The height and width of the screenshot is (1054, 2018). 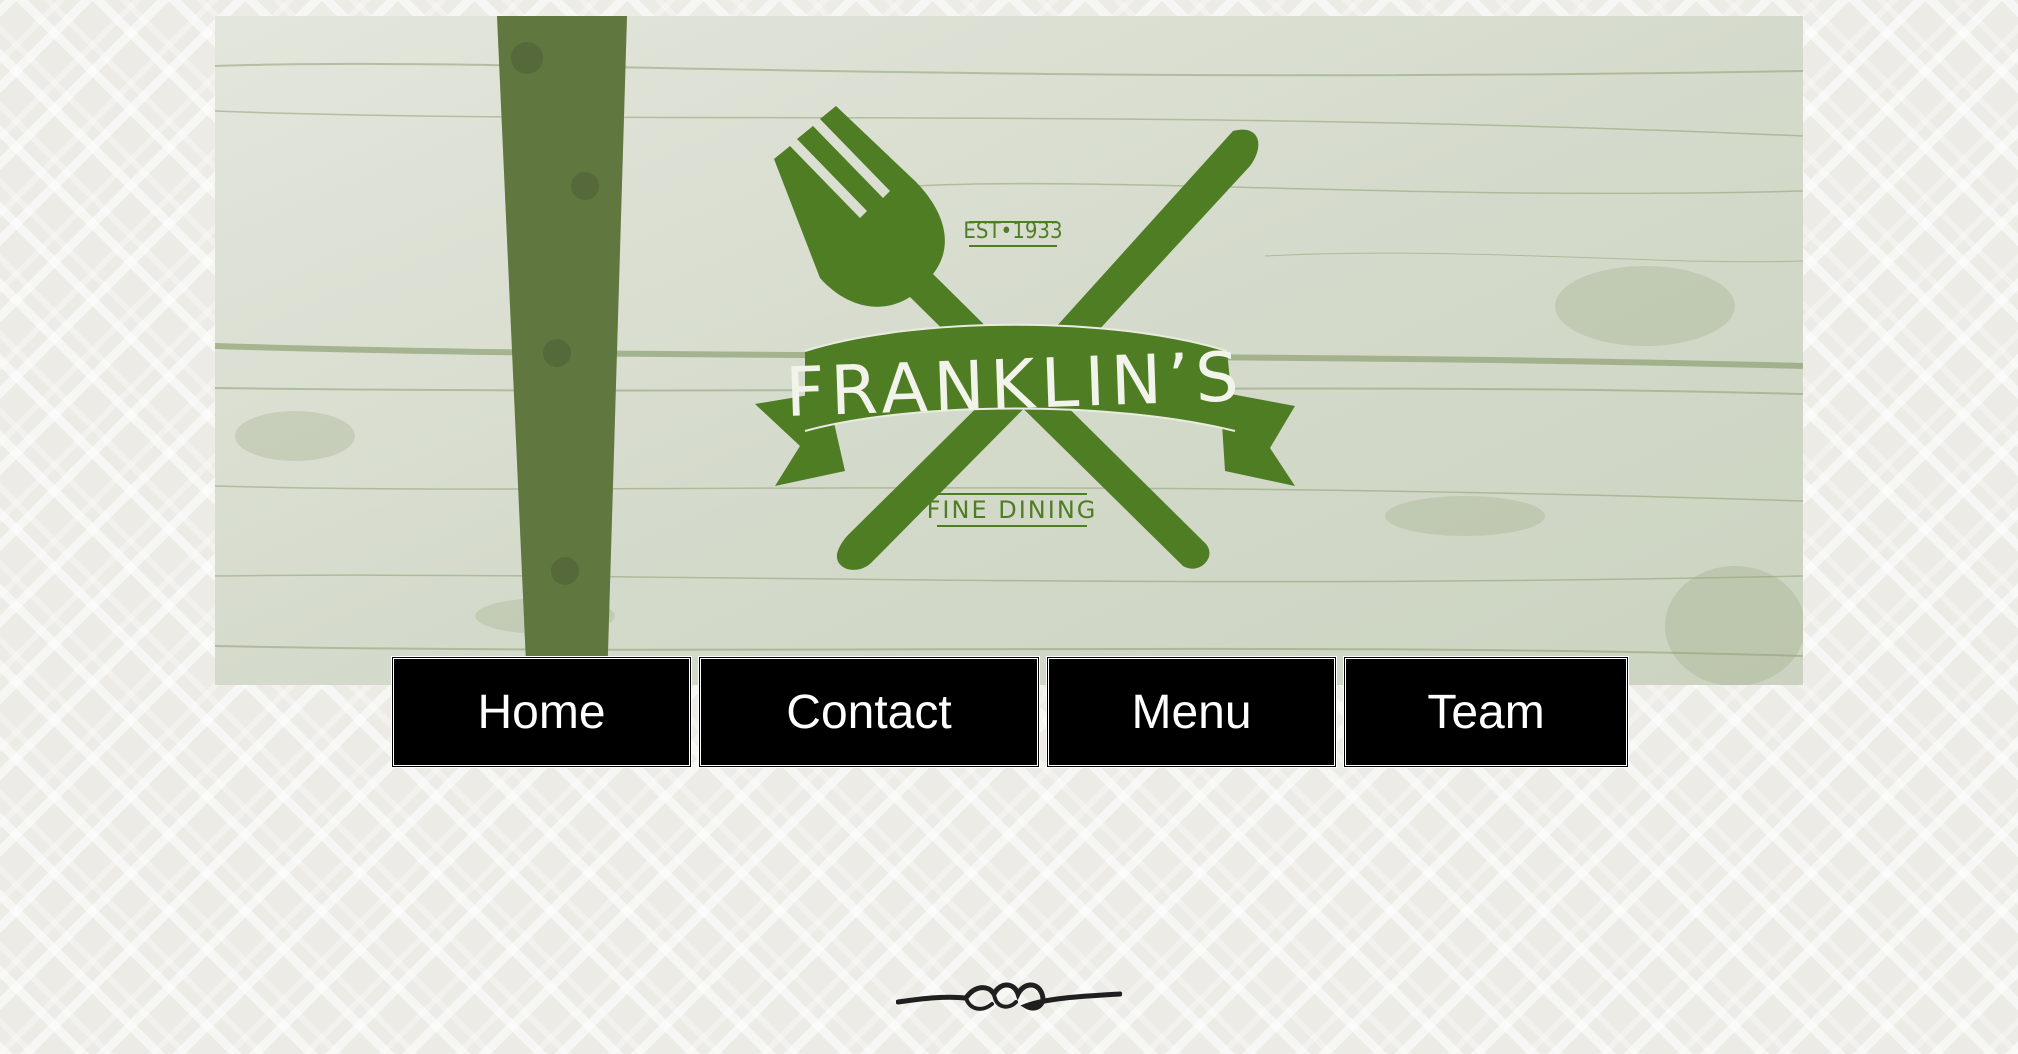 I want to click on logo-name-text: FRANKLIN’S, so click(x=1015, y=385).